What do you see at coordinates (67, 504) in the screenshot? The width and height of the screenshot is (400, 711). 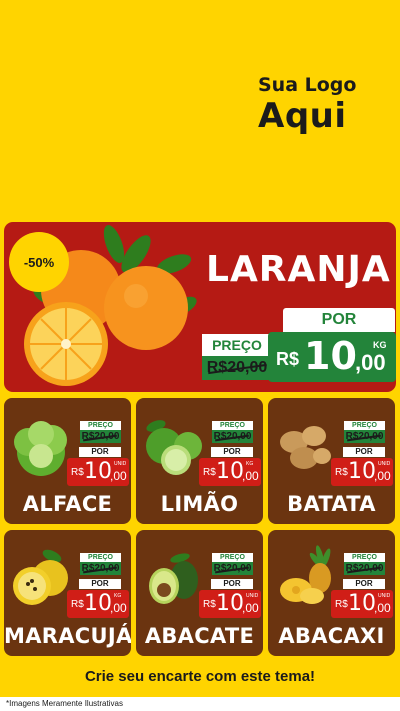 I see `product-name: ALFACE` at bounding box center [67, 504].